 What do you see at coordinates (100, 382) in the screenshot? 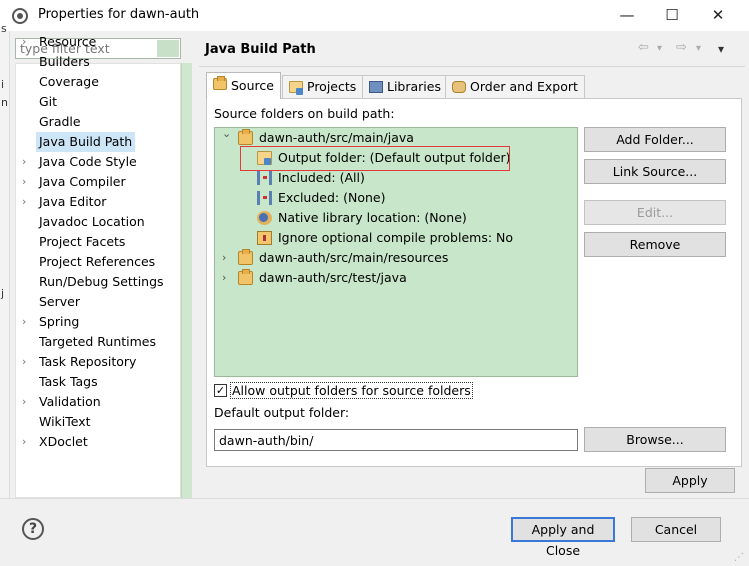
I see `sidebar-item-task-tags: Task Tags` at bounding box center [100, 382].